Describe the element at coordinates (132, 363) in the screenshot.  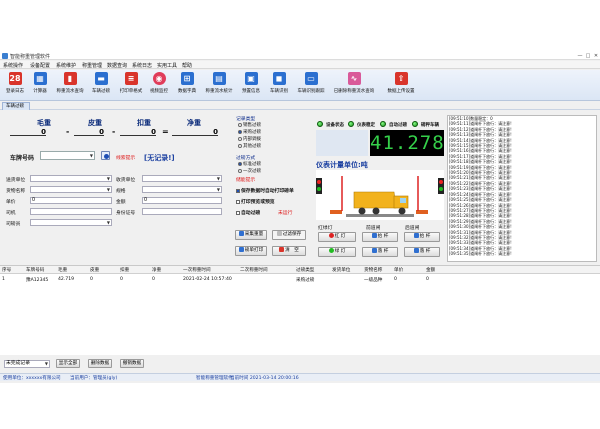
I see `undo-data-button: 撤销数据` at that location.